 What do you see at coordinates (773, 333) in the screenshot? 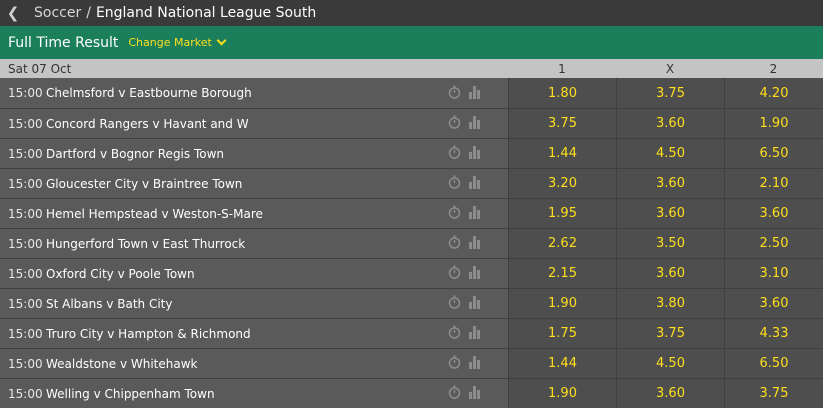
I see `odds-away: 4.33` at bounding box center [773, 333].